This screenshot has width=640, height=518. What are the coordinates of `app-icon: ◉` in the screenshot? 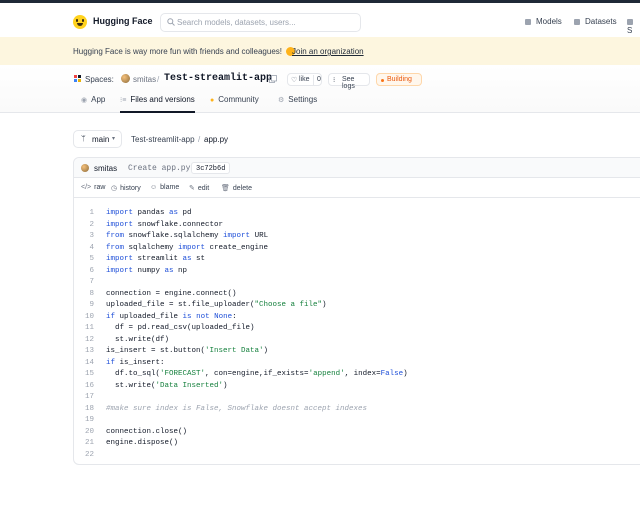 It's located at (84, 100).